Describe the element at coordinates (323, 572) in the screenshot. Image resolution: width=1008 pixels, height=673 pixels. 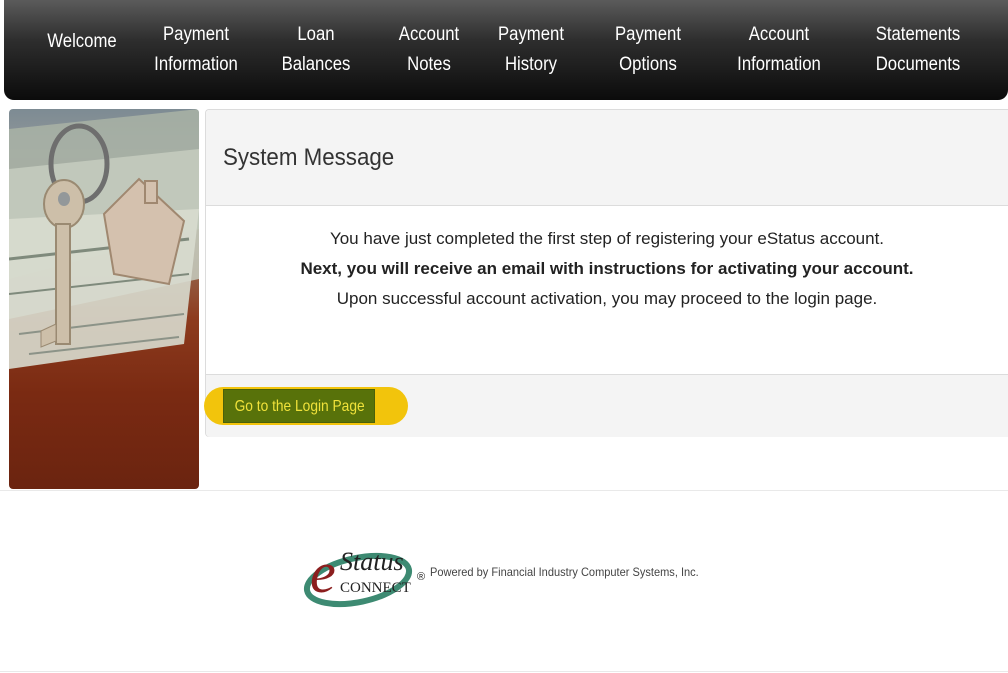
I see `logo-letter-e: e` at that location.